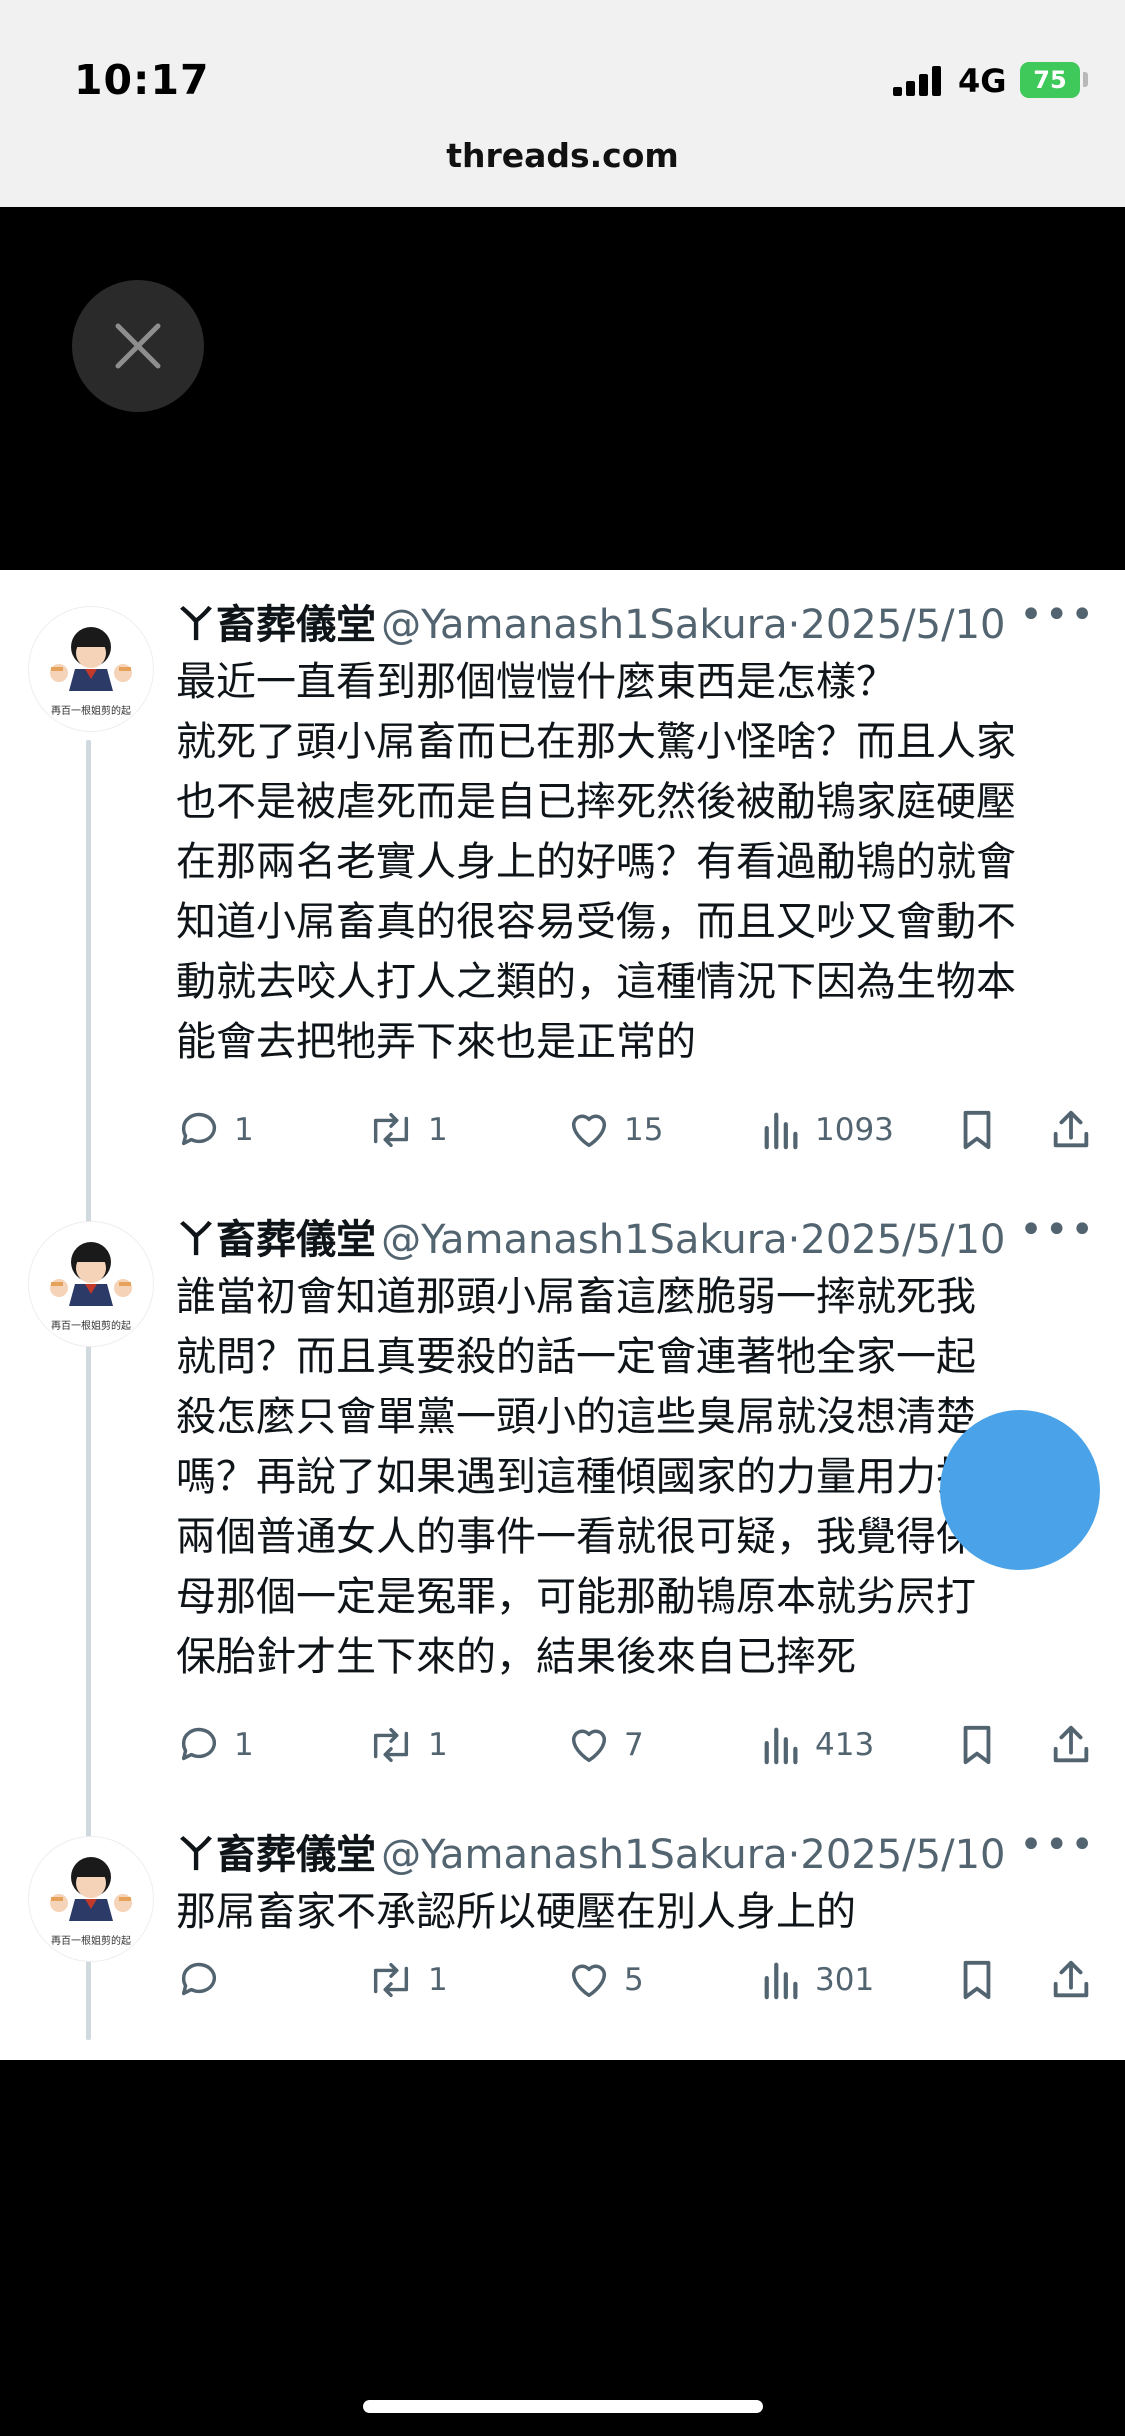 Image resolution: width=1125 pixels, height=2436 pixels. What do you see at coordinates (845, 1980) in the screenshot?
I see `view-count: 301` at bounding box center [845, 1980].